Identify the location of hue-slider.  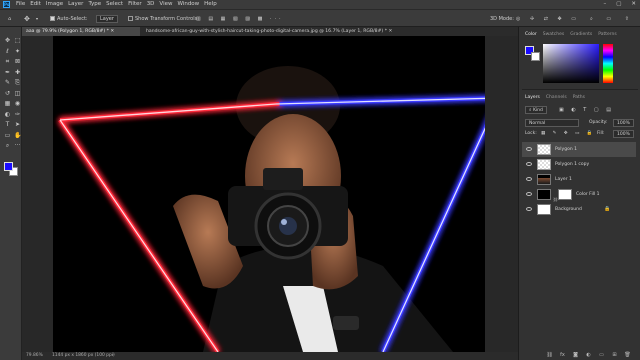
(608, 63).